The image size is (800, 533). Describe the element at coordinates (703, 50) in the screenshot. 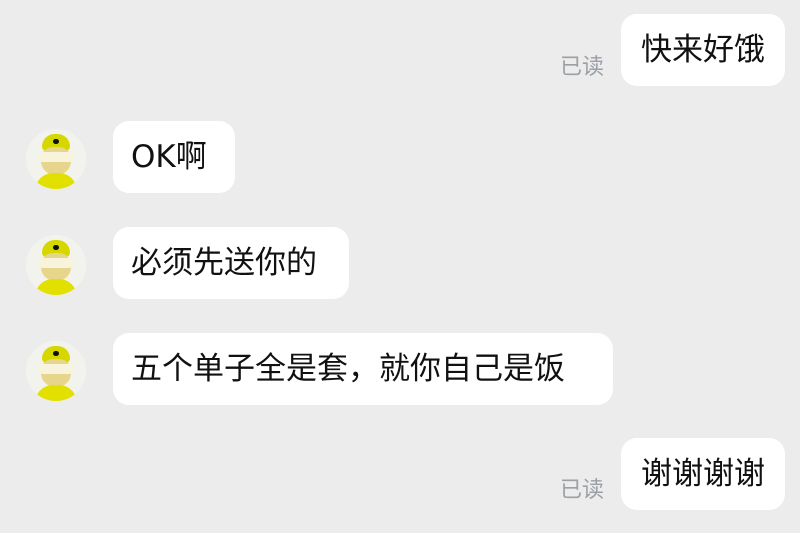

I see `message-bubble: 快来好饿` at that location.